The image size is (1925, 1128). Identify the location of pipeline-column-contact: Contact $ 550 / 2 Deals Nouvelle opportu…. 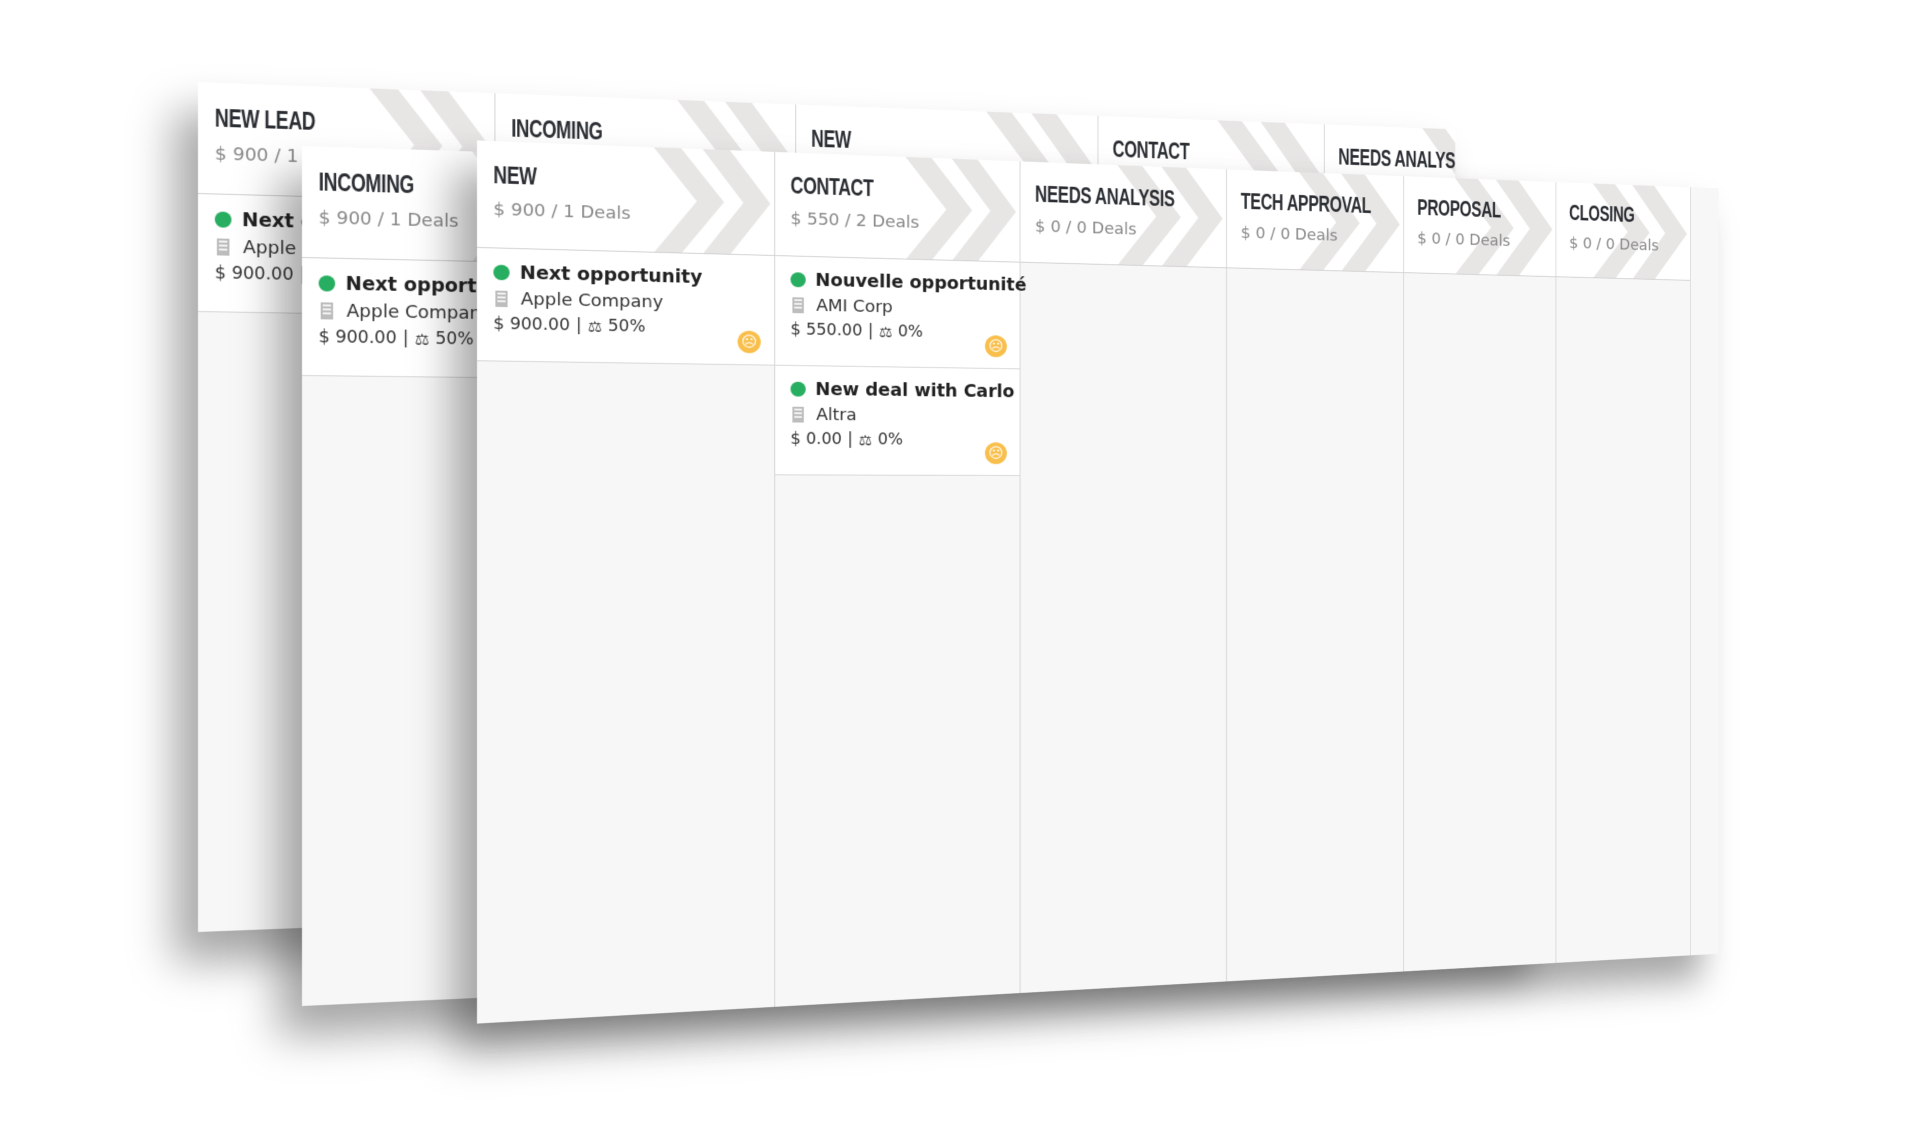
(900, 579).